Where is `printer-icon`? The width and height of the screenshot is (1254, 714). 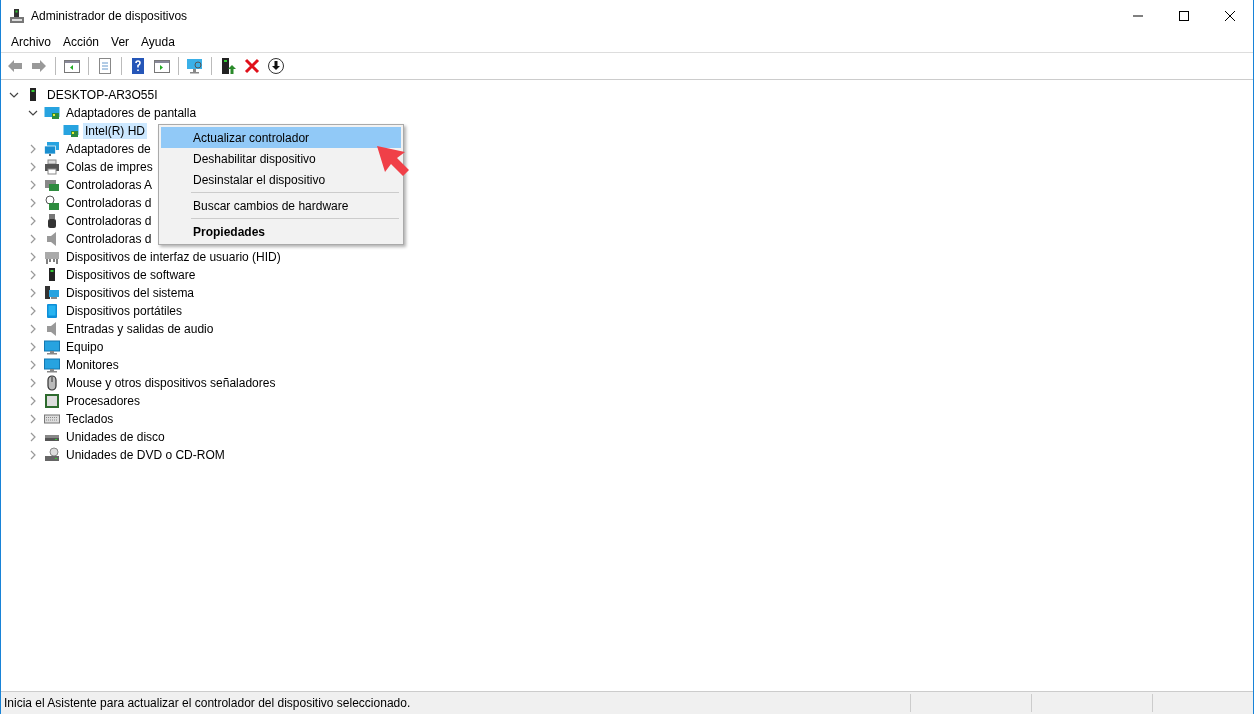
printer-icon is located at coordinates (52, 167).